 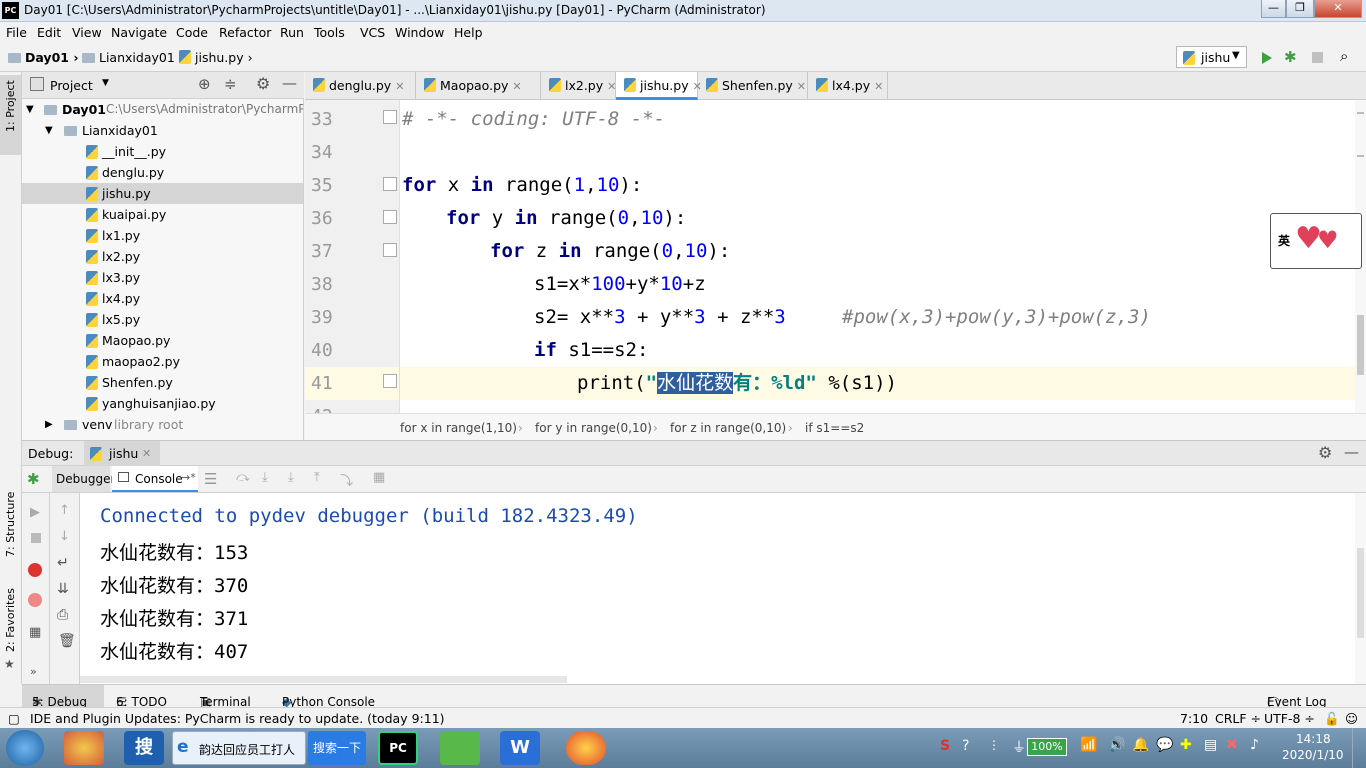 What do you see at coordinates (520, 748) in the screenshot?
I see `wps-icon: W` at bounding box center [520, 748].